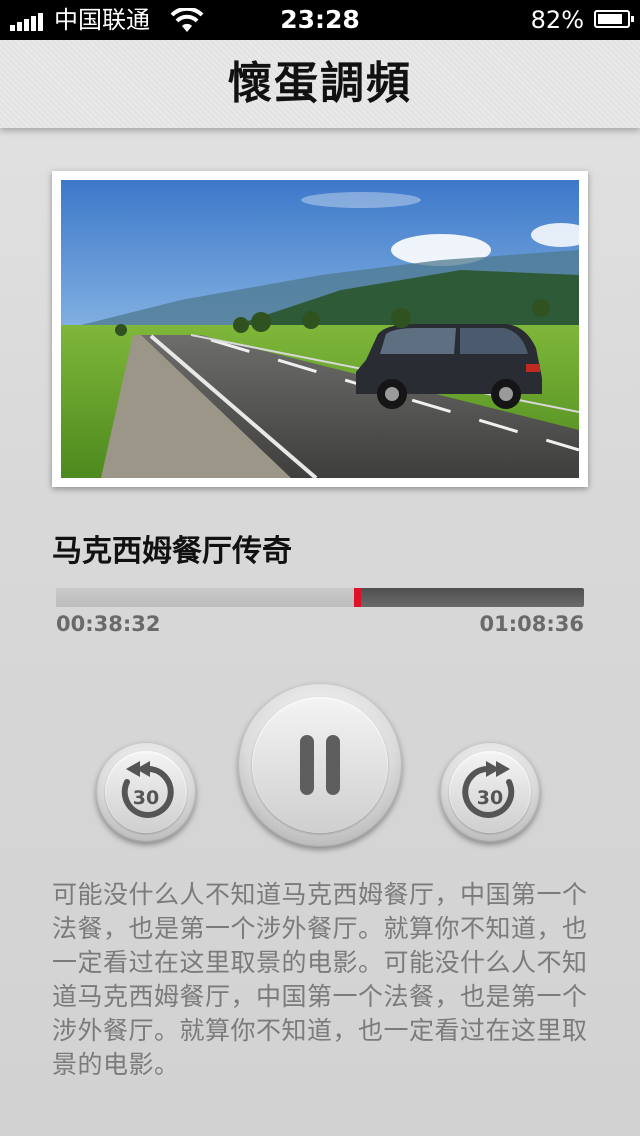  I want to click on progress-played, so click(206, 597).